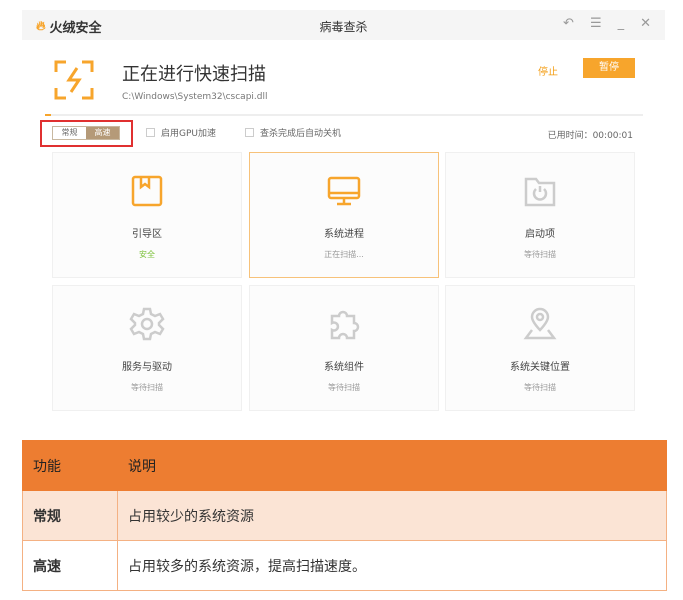  I want to click on table-cell: 占用较多的系统资源，提高扫描速度。, so click(392, 565).